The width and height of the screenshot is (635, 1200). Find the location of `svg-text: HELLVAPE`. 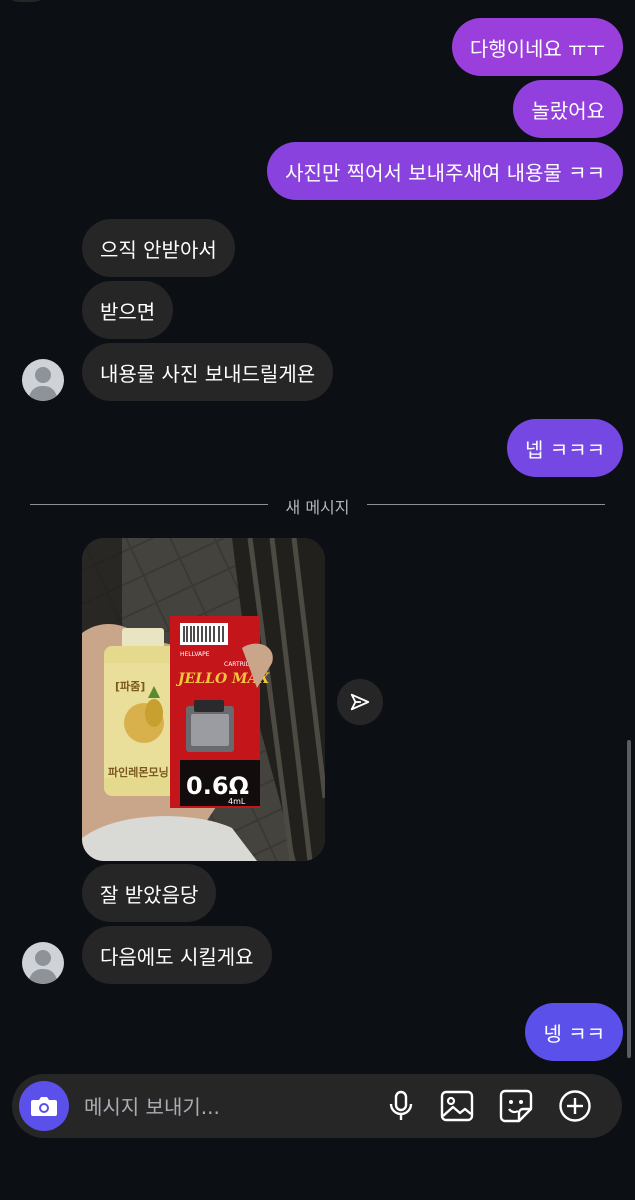

svg-text: HELLVAPE is located at coordinates (195, 654).